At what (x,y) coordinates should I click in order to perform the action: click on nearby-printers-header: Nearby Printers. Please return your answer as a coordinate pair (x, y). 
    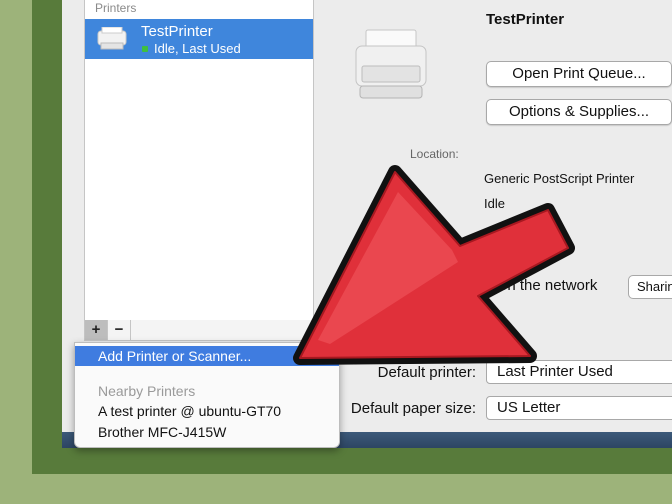
    Looking at the image, I should click on (147, 391).